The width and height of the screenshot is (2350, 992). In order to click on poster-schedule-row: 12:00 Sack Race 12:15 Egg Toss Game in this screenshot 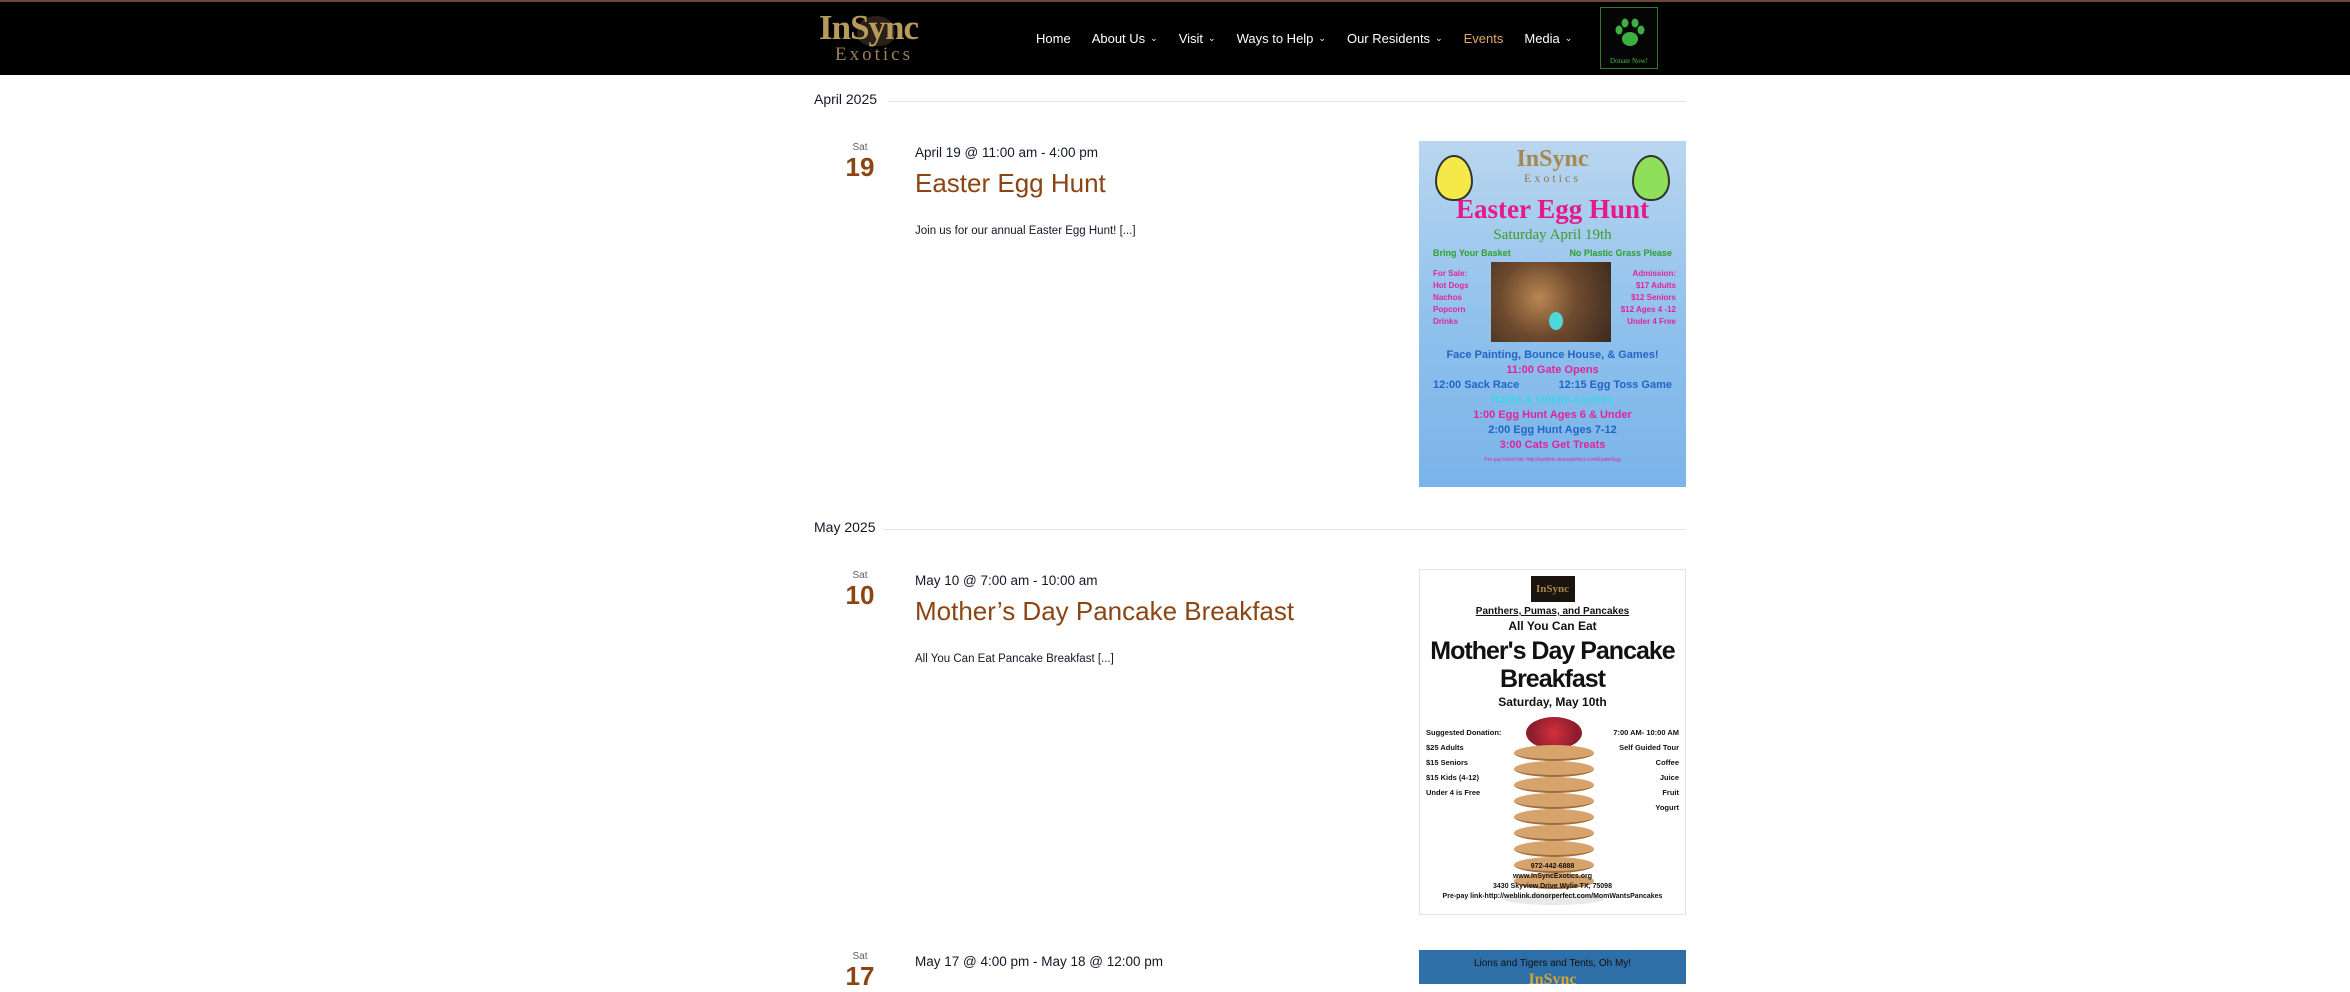, I will do `click(1552, 385)`.